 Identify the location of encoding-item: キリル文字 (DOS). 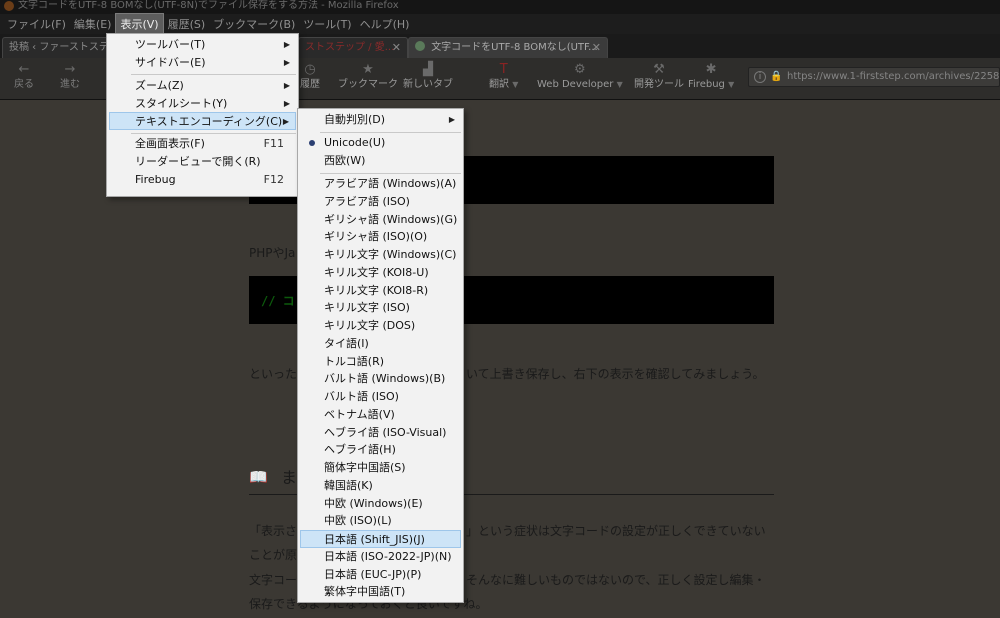
(380, 326).